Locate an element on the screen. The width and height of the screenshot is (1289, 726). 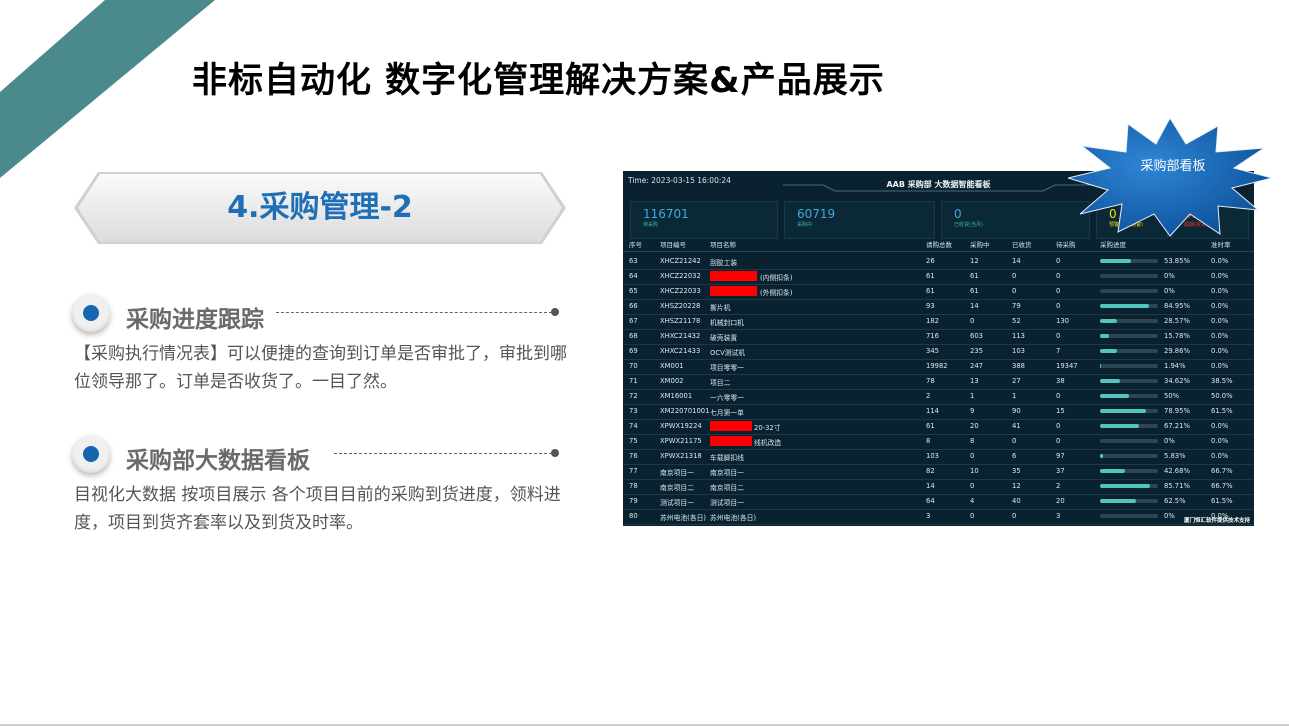
table-cell-total: 64 is located at coordinates (930, 501).